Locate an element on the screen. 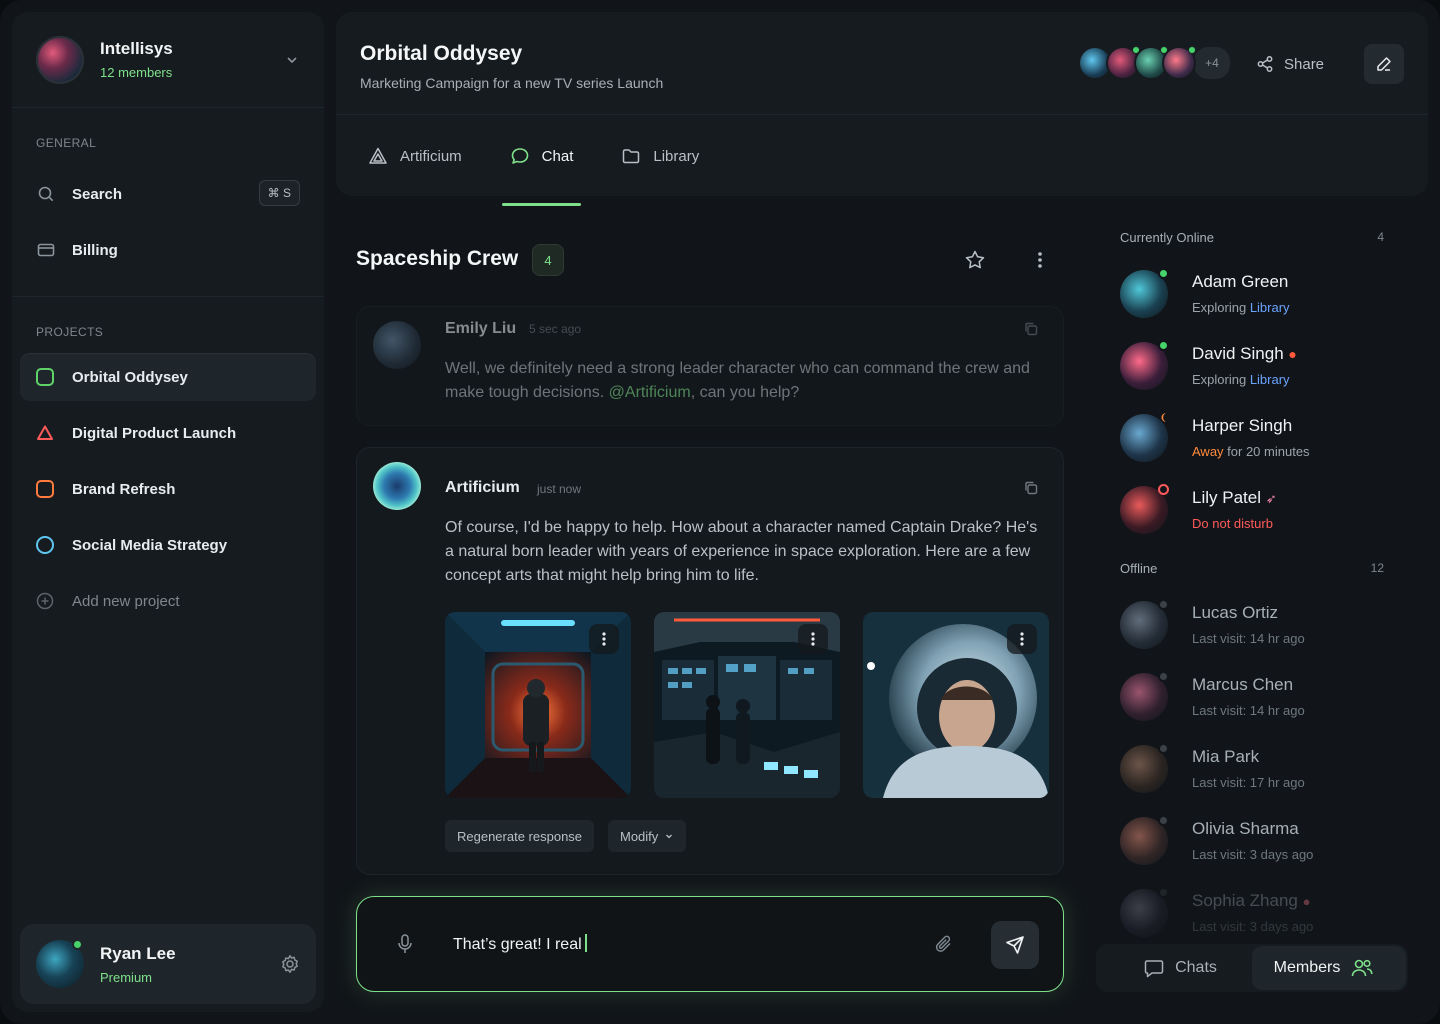 The width and height of the screenshot is (1440, 1024). users-icon is located at coordinates (1362, 968).